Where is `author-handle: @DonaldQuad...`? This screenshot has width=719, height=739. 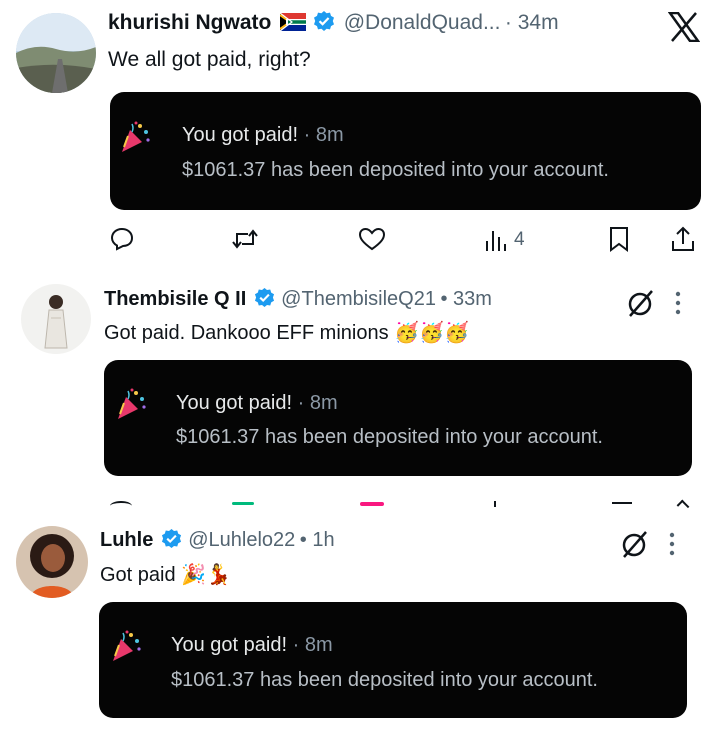 author-handle: @DonaldQuad... is located at coordinates (422, 22).